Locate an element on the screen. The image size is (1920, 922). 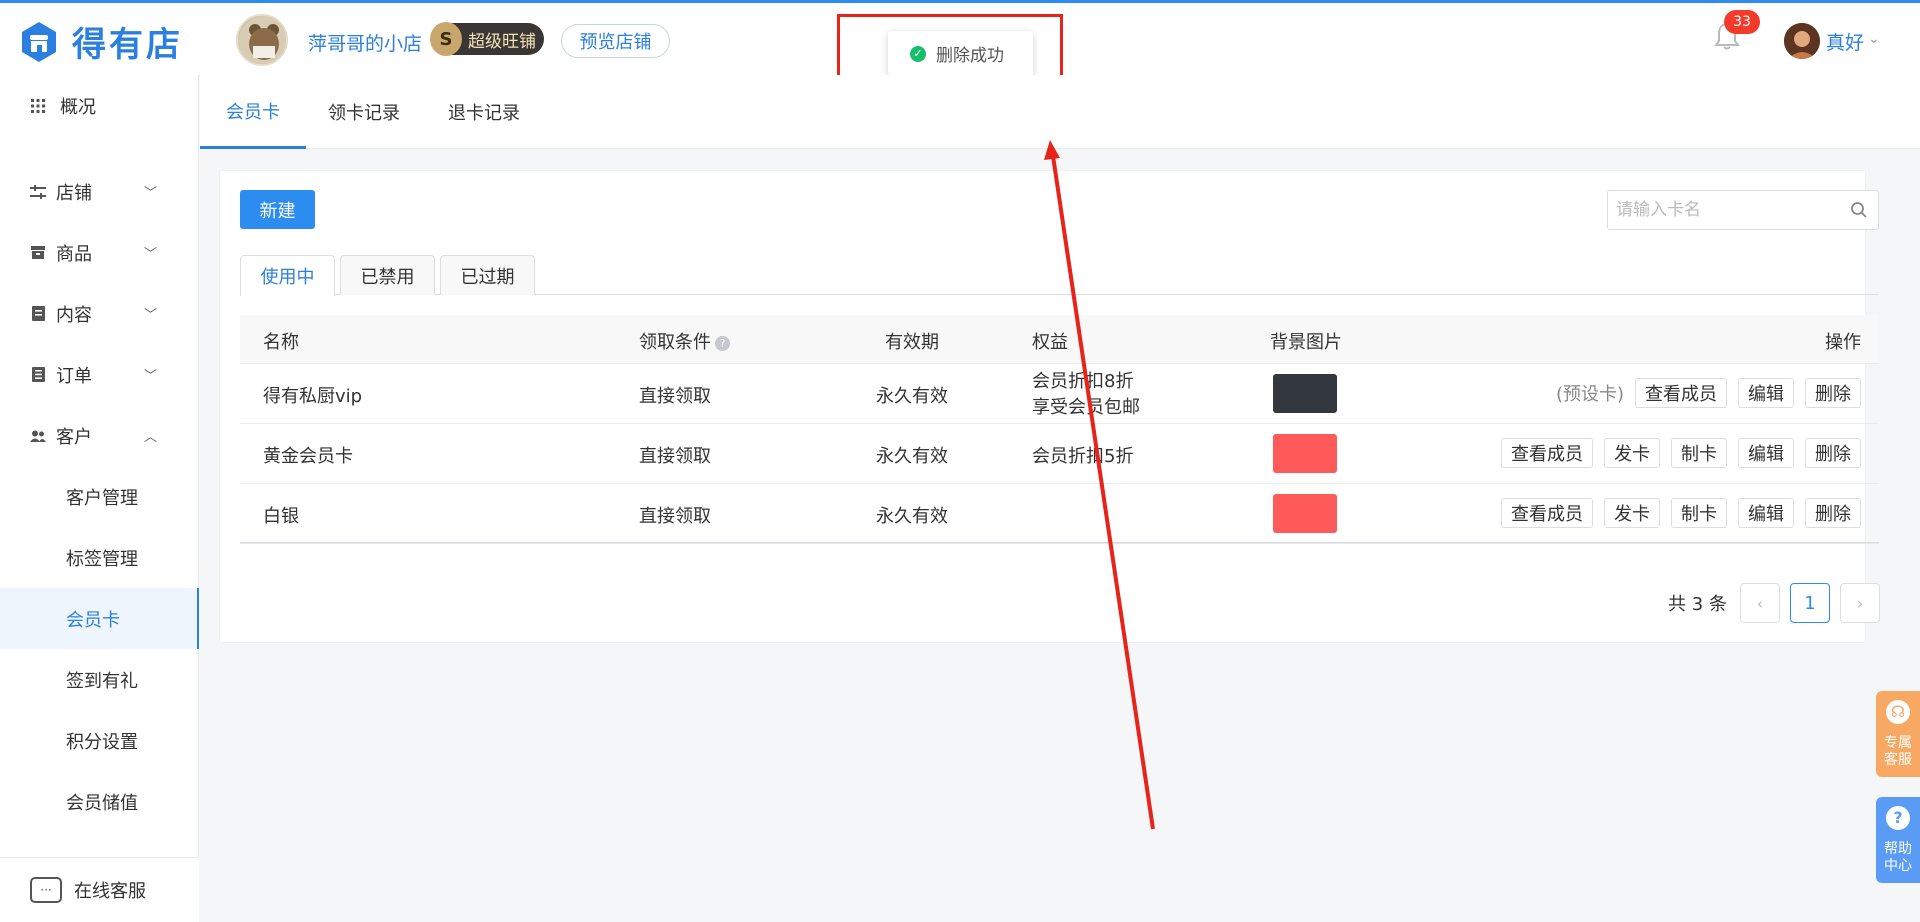
chevron-right-icon: › is located at coordinates (1860, 603).